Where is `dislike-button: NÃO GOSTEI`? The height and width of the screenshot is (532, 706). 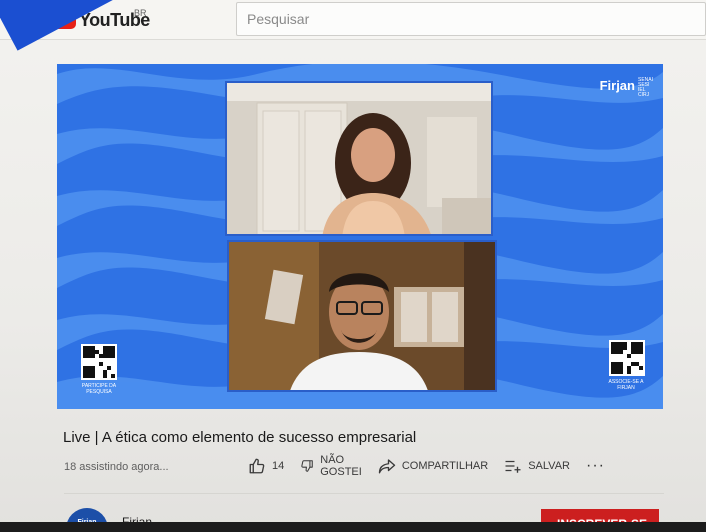
dislike-button: NÃO GOSTEI is located at coordinates (331, 466).